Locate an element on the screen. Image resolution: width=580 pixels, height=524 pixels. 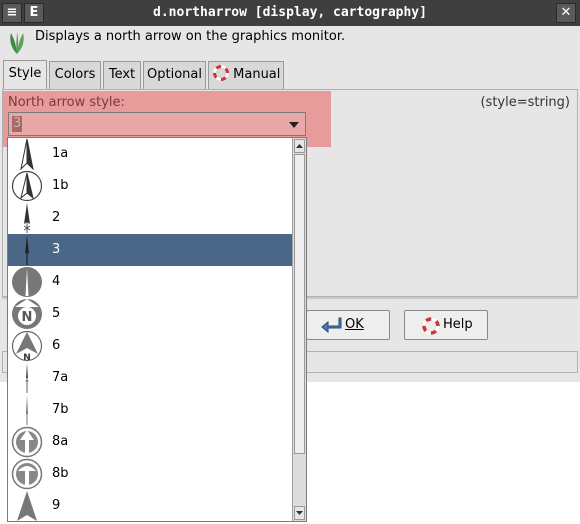
list-item: 7b is located at coordinates (150, 410).